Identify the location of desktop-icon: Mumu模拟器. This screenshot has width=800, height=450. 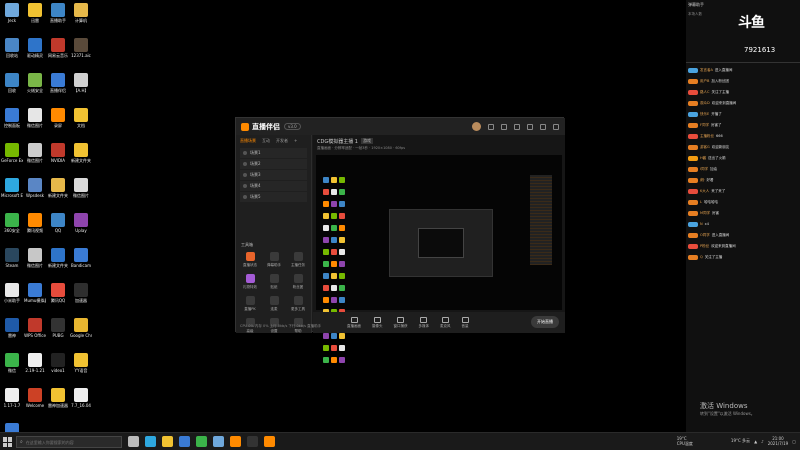
(35, 293).